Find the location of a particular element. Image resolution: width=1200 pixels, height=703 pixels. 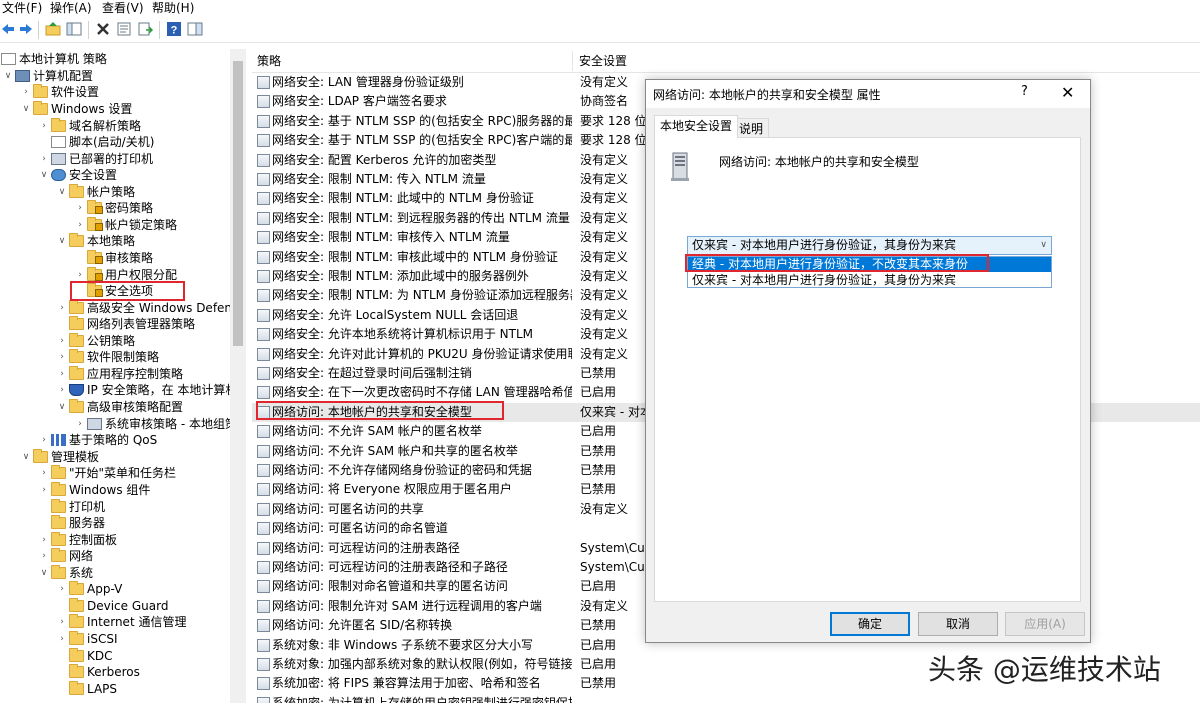

tree-node-network-list-manager: 网络列表管理器策略 is located at coordinates (125, 324).